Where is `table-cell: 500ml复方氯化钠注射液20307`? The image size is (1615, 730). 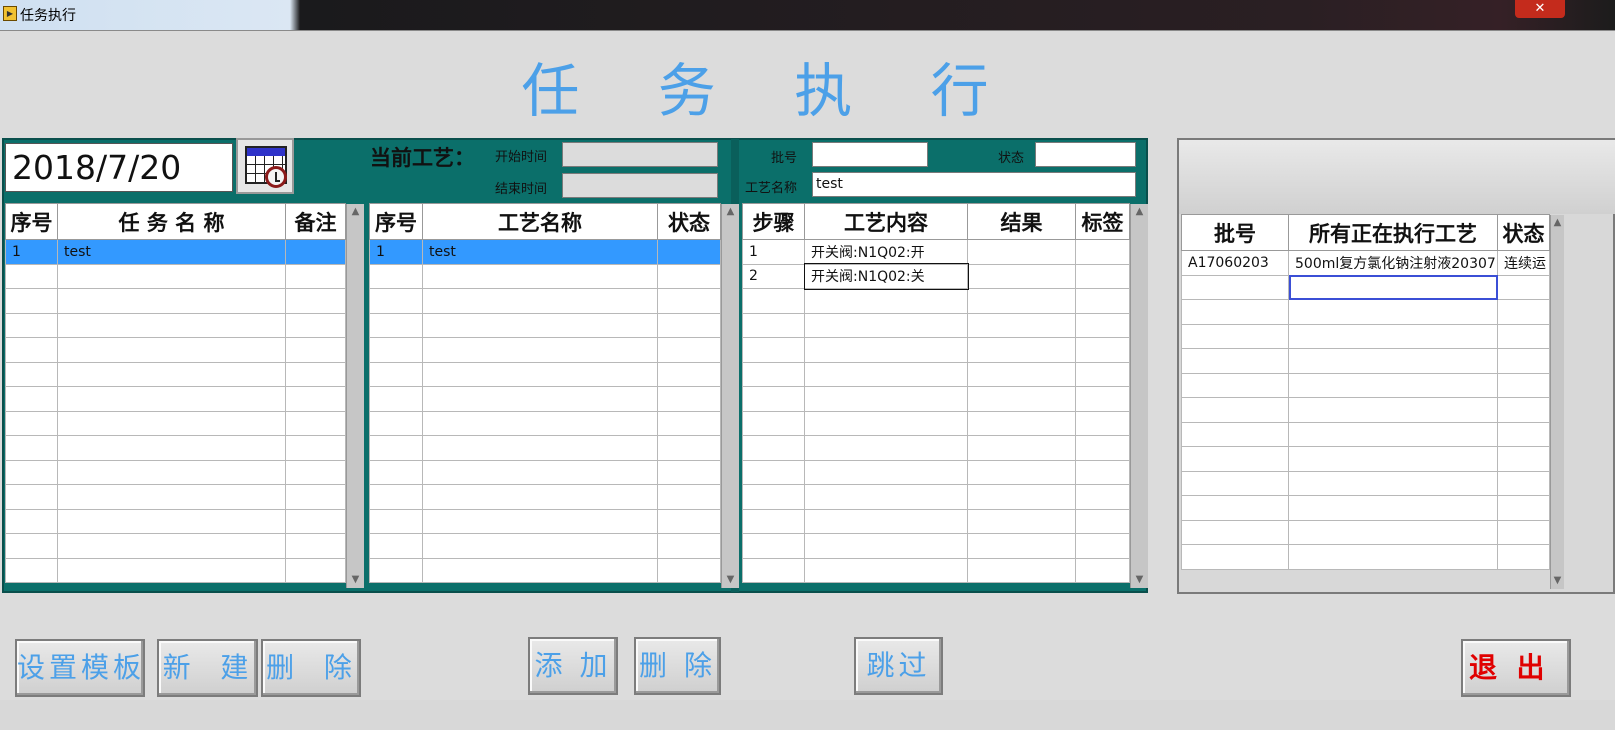
table-cell: 500ml复方氯化钠注射液20307 is located at coordinates (1393, 263).